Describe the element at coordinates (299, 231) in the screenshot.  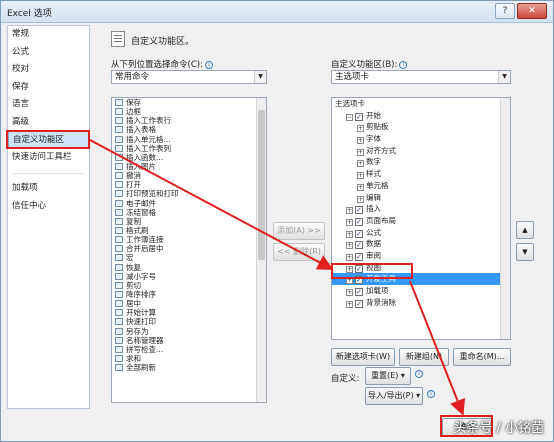
I see `add-button: 添加(A) >>` at that location.